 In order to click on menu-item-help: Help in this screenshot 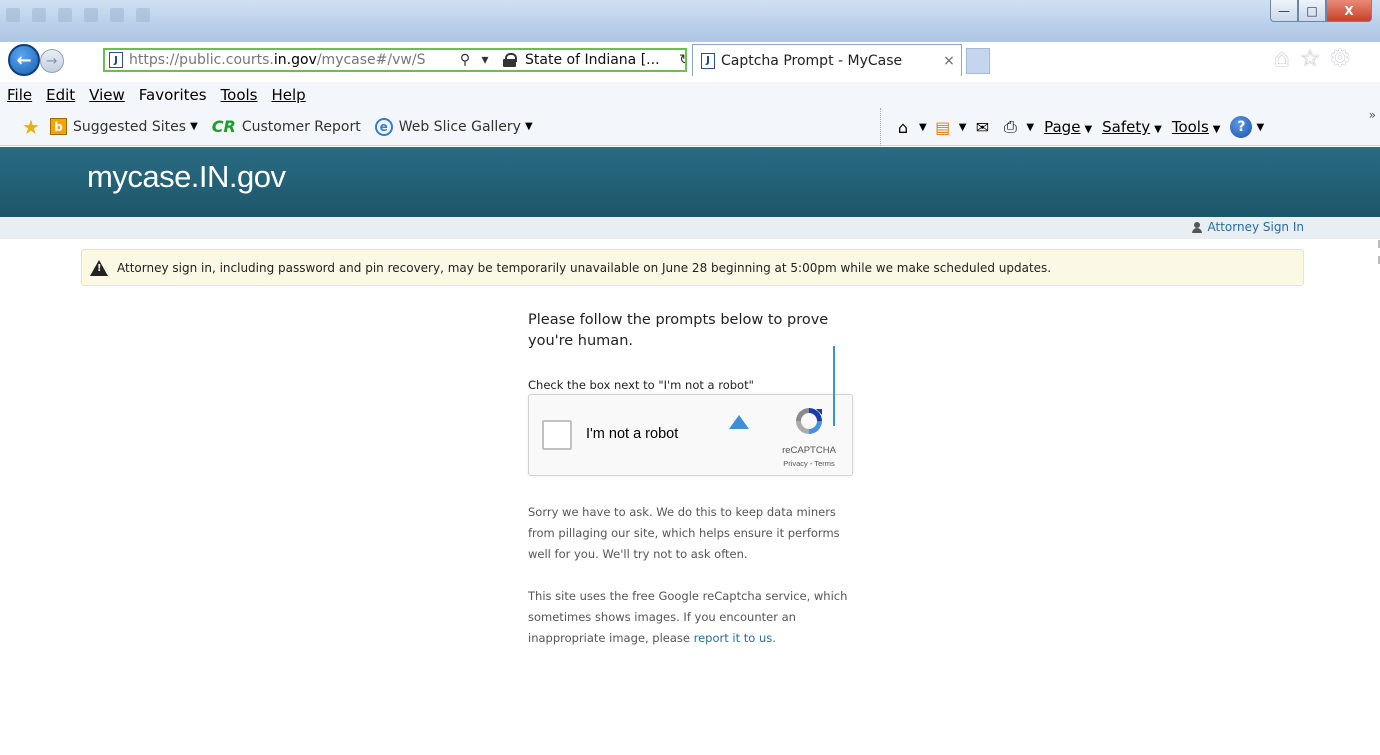, I will do `click(289, 95)`.